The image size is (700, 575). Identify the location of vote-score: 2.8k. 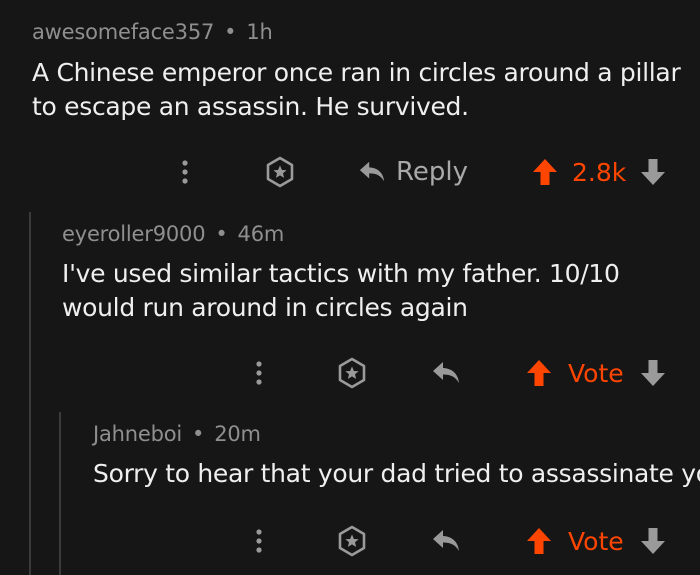
(599, 172).